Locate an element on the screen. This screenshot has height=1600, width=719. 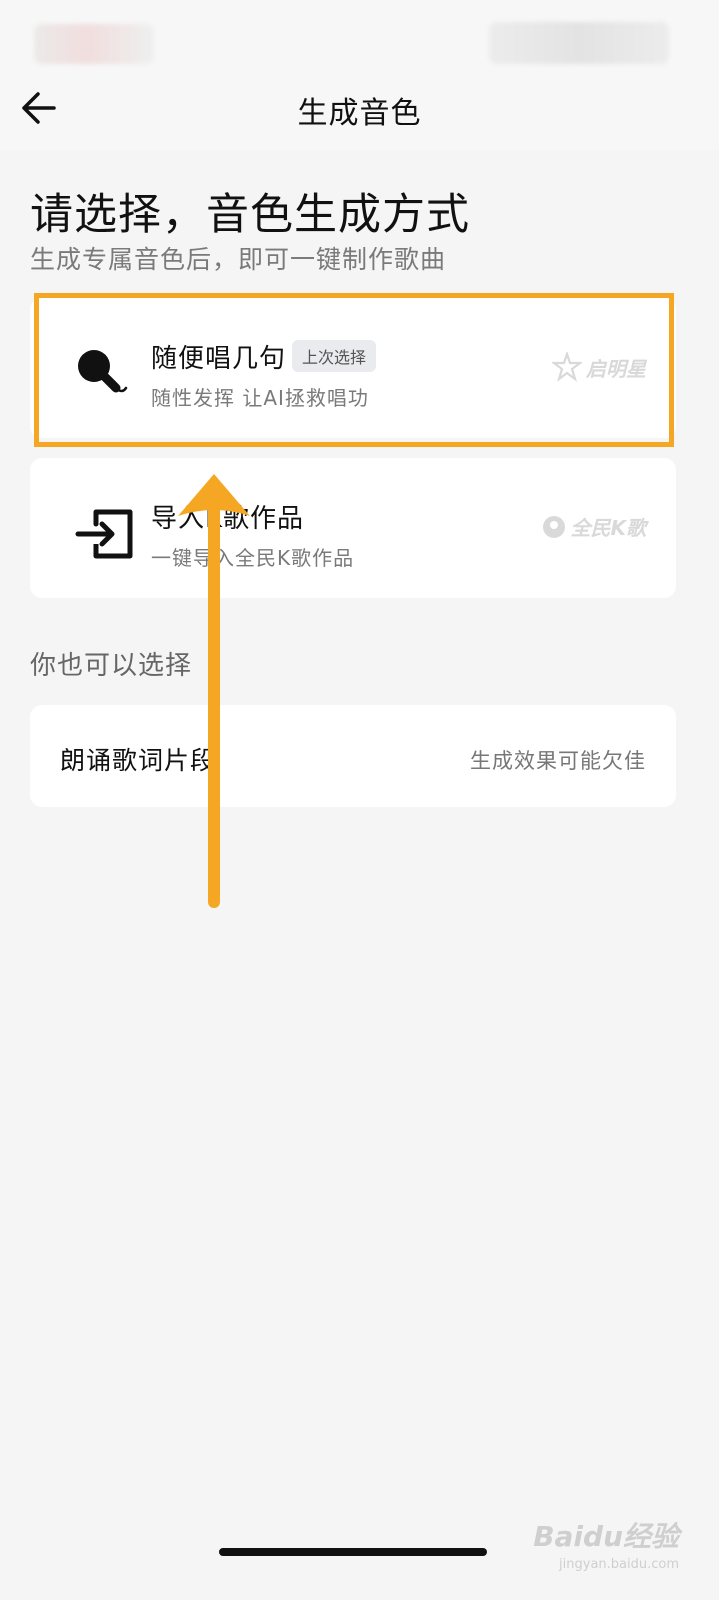
brand-name: 启明星 is located at coordinates (616, 368).